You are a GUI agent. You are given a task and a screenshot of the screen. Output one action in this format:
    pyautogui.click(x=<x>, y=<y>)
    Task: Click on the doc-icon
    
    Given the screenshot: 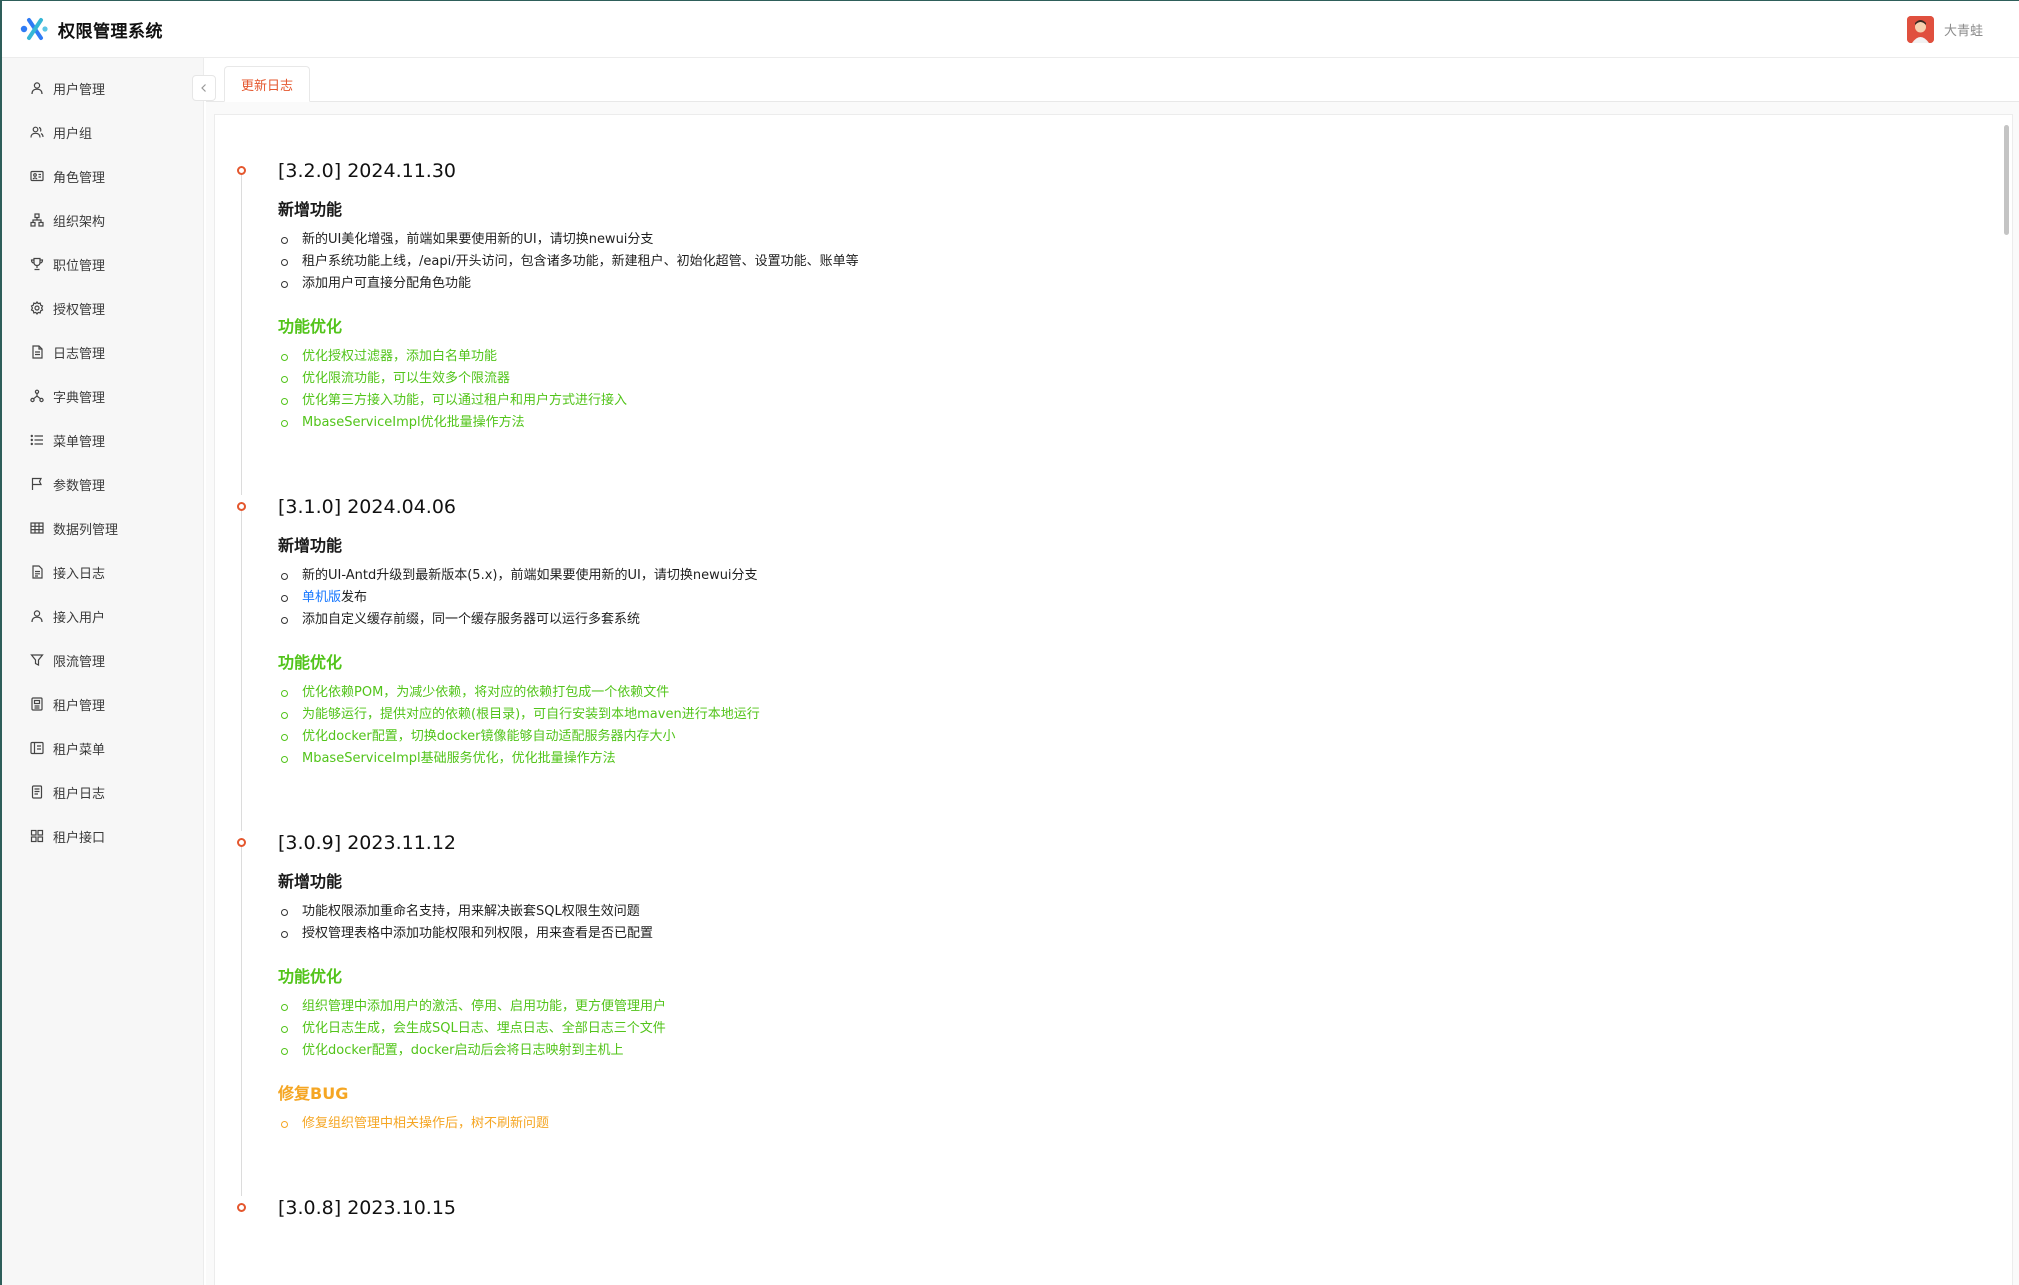 What is the action you would take?
    pyautogui.click(x=37, y=792)
    